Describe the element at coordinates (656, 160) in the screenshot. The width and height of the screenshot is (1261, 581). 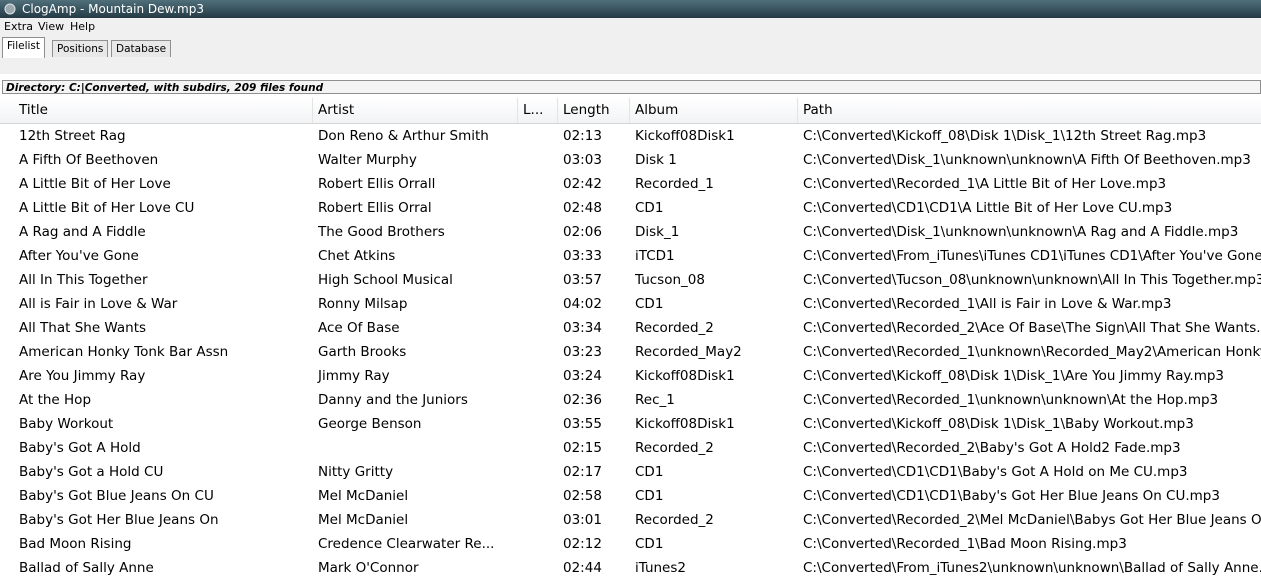
I see `row-album: Disk 1` at that location.